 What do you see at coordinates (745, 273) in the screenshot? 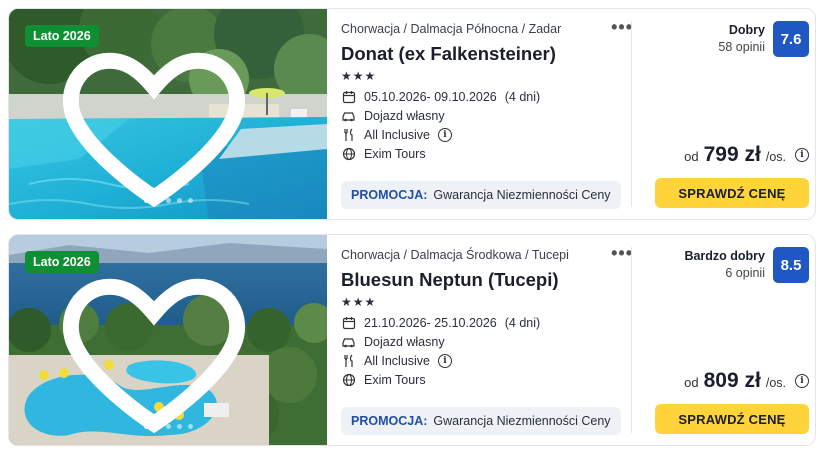
I see `review-count: 6 opinii` at bounding box center [745, 273].